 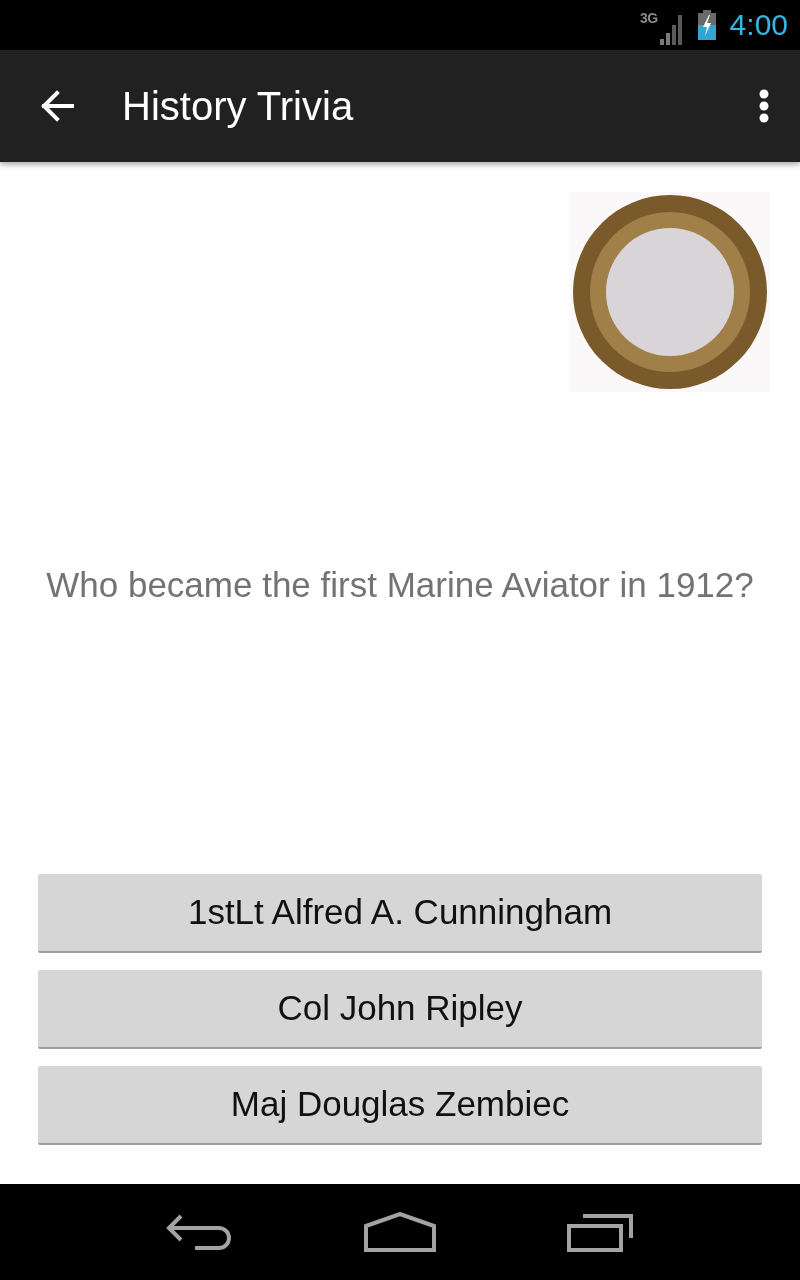 What do you see at coordinates (648, 18) in the screenshot?
I see `network-type-label: 3G` at bounding box center [648, 18].